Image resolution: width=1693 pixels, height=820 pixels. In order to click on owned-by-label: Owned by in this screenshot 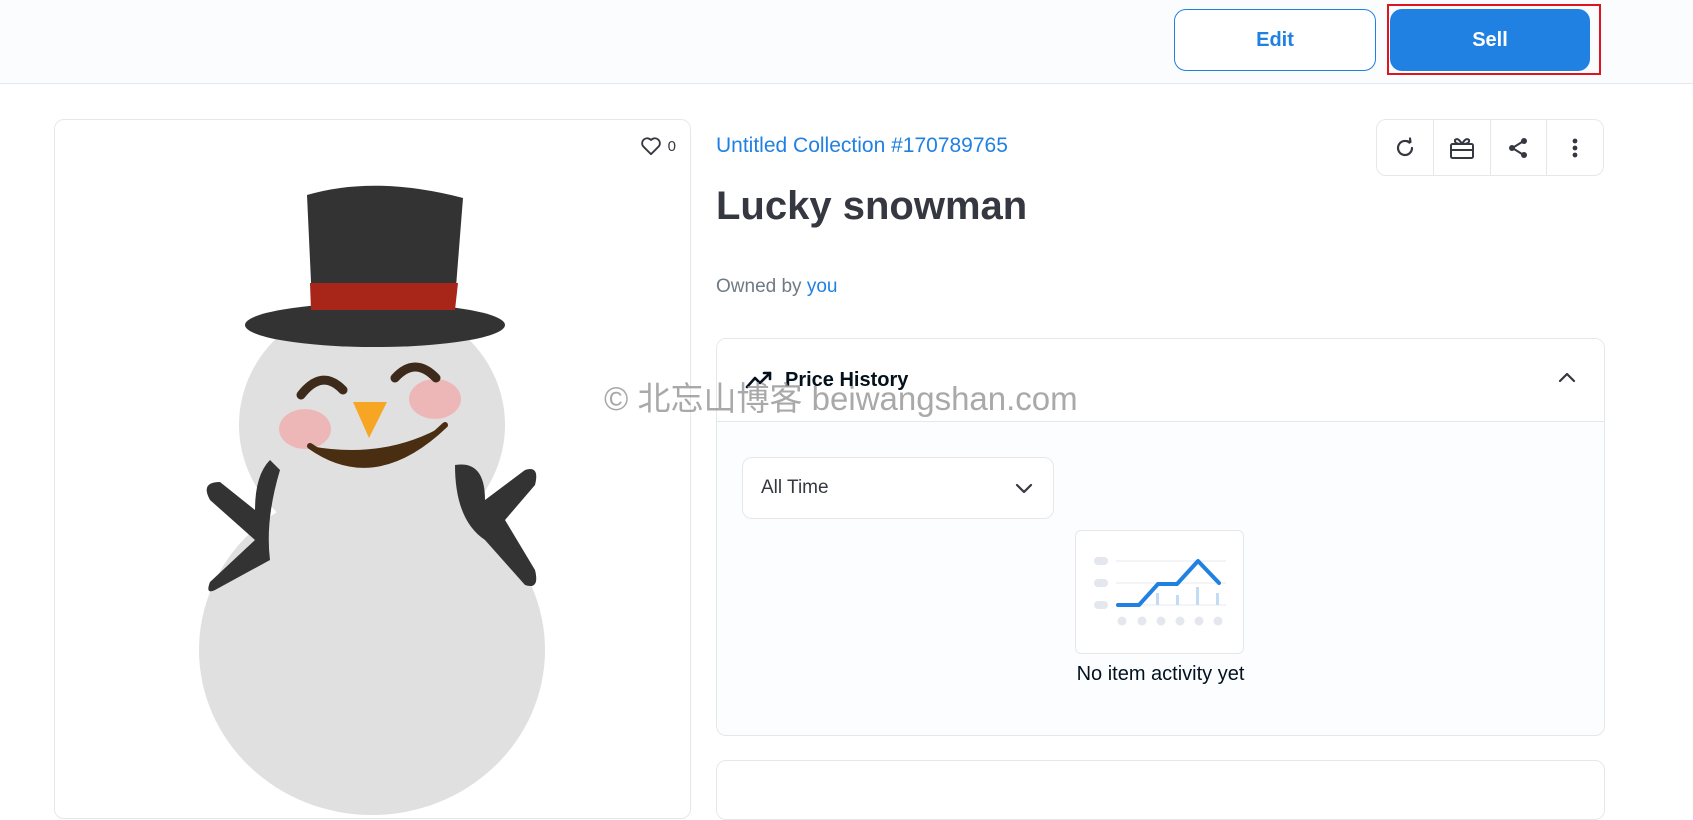, I will do `click(759, 286)`.